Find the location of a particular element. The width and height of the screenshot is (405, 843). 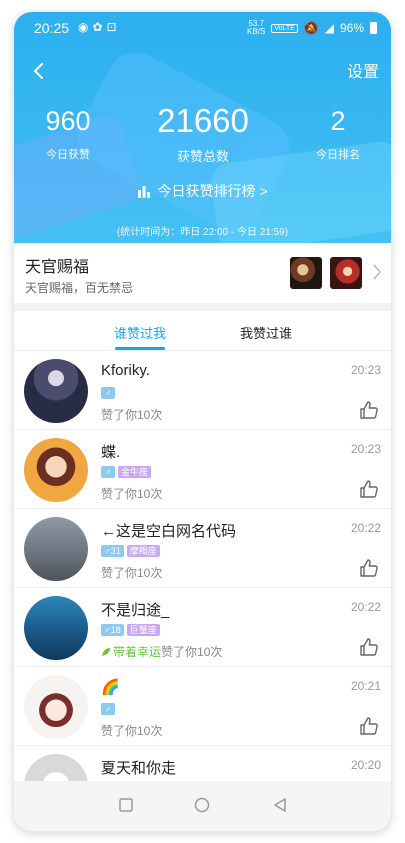

user-name: Kforiky. is located at coordinates (125, 370).